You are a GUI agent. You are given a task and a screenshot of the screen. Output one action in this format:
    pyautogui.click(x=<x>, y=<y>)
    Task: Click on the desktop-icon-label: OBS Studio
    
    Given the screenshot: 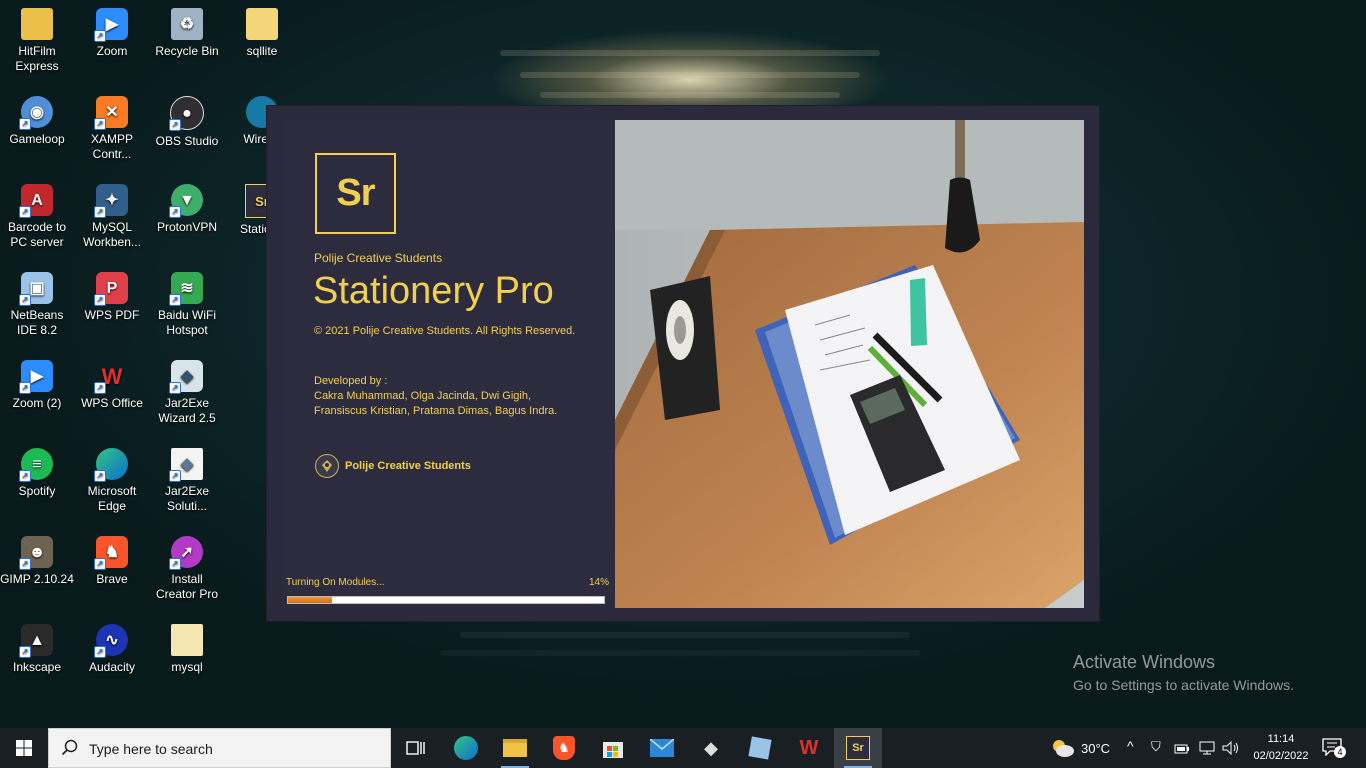 What is the action you would take?
    pyautogui.click(x=187, y=141)
    